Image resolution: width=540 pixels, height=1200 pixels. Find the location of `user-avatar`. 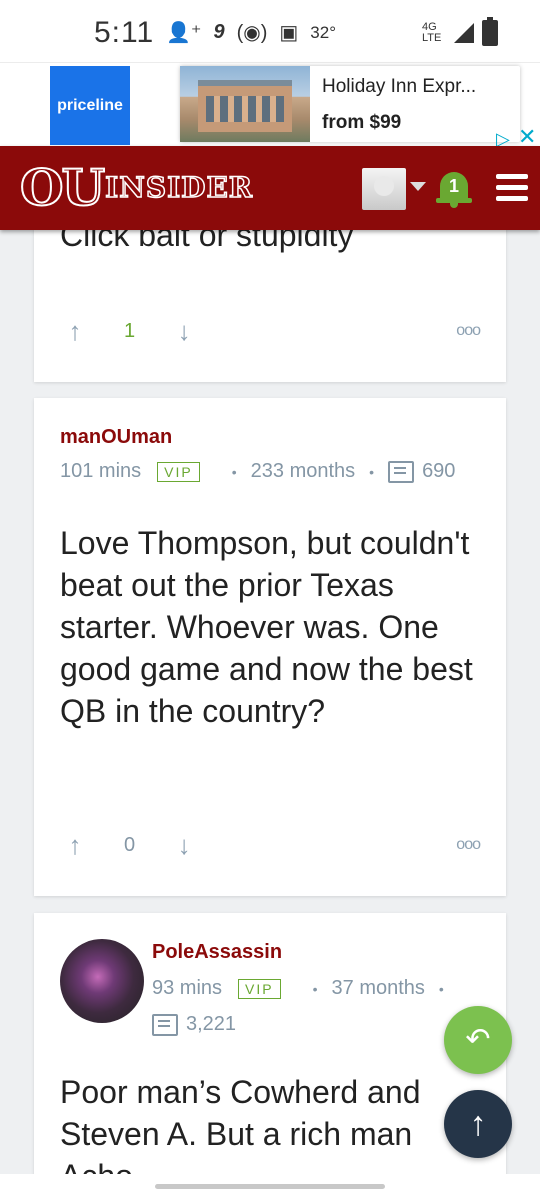

user-avatar is located at coordinates (102, 981).